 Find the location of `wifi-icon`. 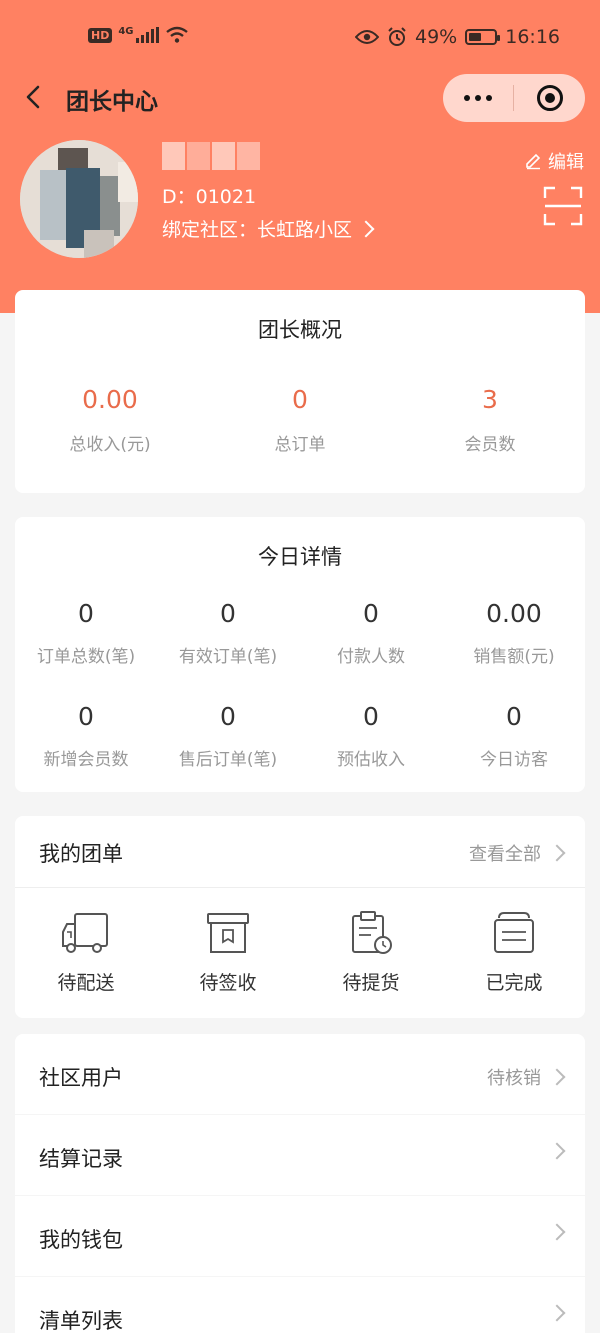

wifi-icon is located at coordinates (176, 34).